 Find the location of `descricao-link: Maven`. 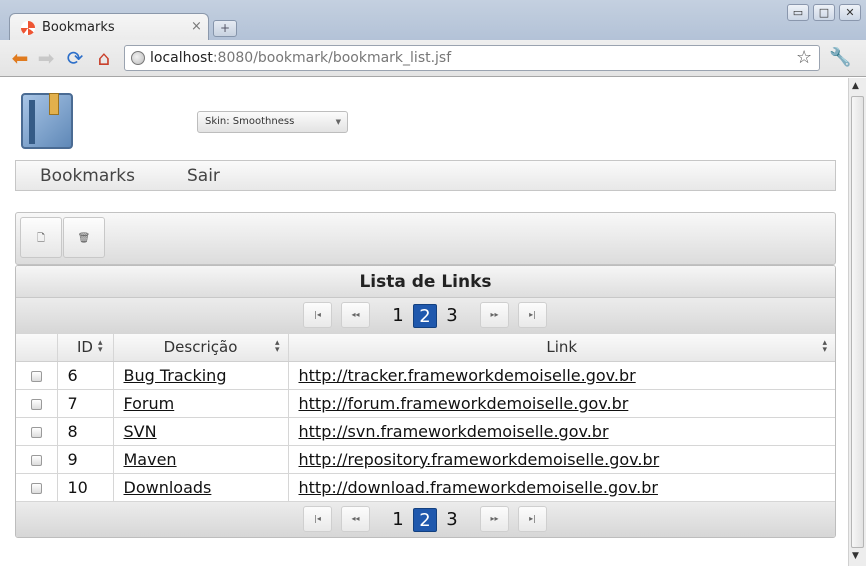

descricao-link: Maven is located at coordinates (150, 459).